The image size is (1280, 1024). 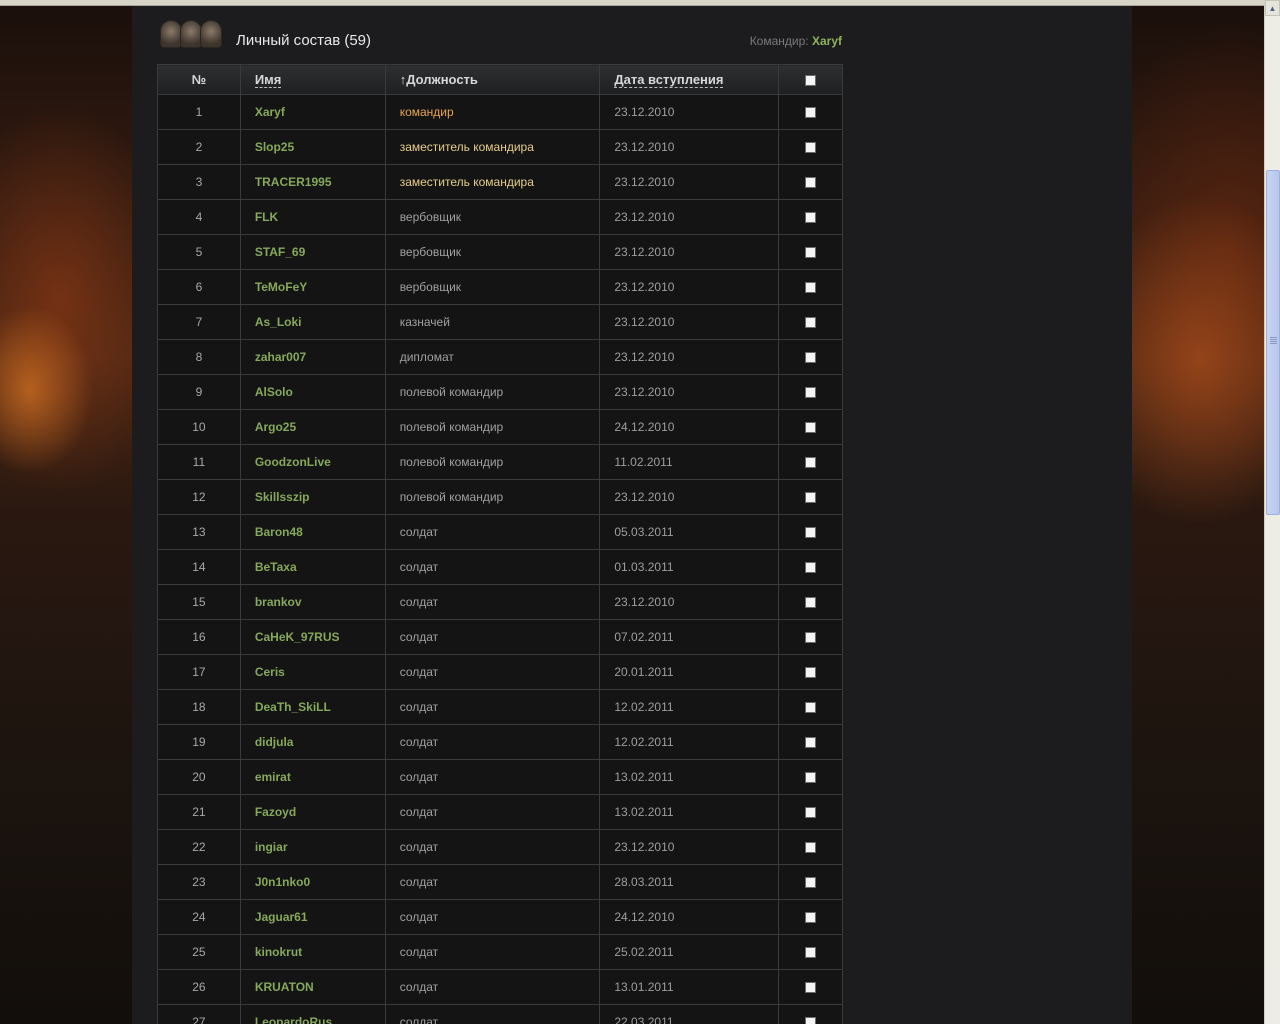 What do you see at coordinates (312, 252) in the screenshot?
I see `member-name-link: STAF_69` at bounding box center [312, 252].